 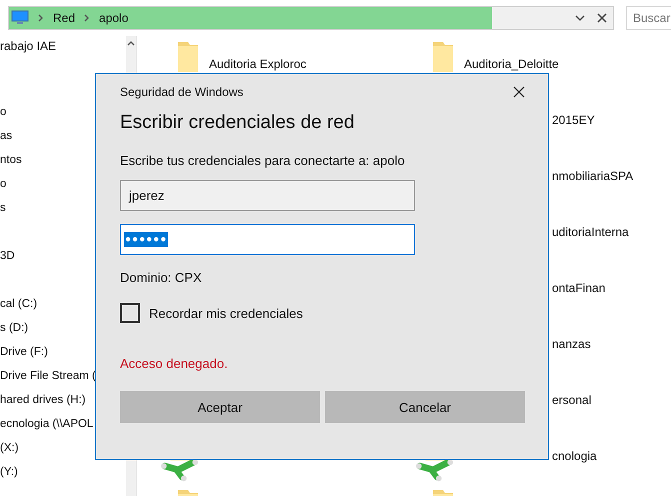 What do you see at coordinates (182, 92) in the screenshot?
I see `dialog-caption: Seguridad de Windows` at bounding box center [182, 92].